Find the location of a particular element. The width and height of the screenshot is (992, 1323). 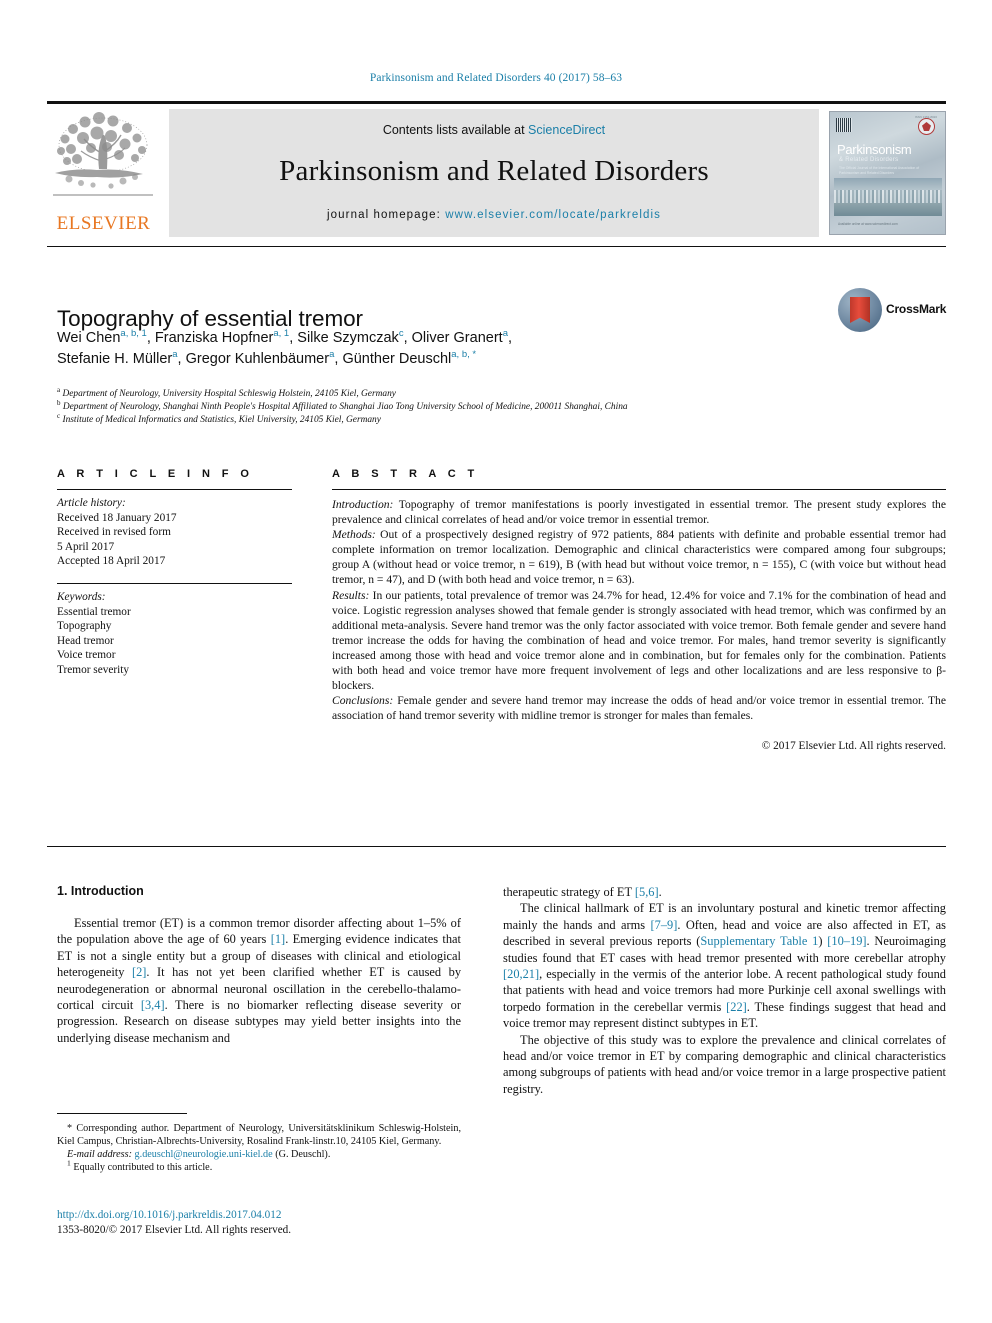

author-name: Günther Deuschl is located at coordinates (397, 359).